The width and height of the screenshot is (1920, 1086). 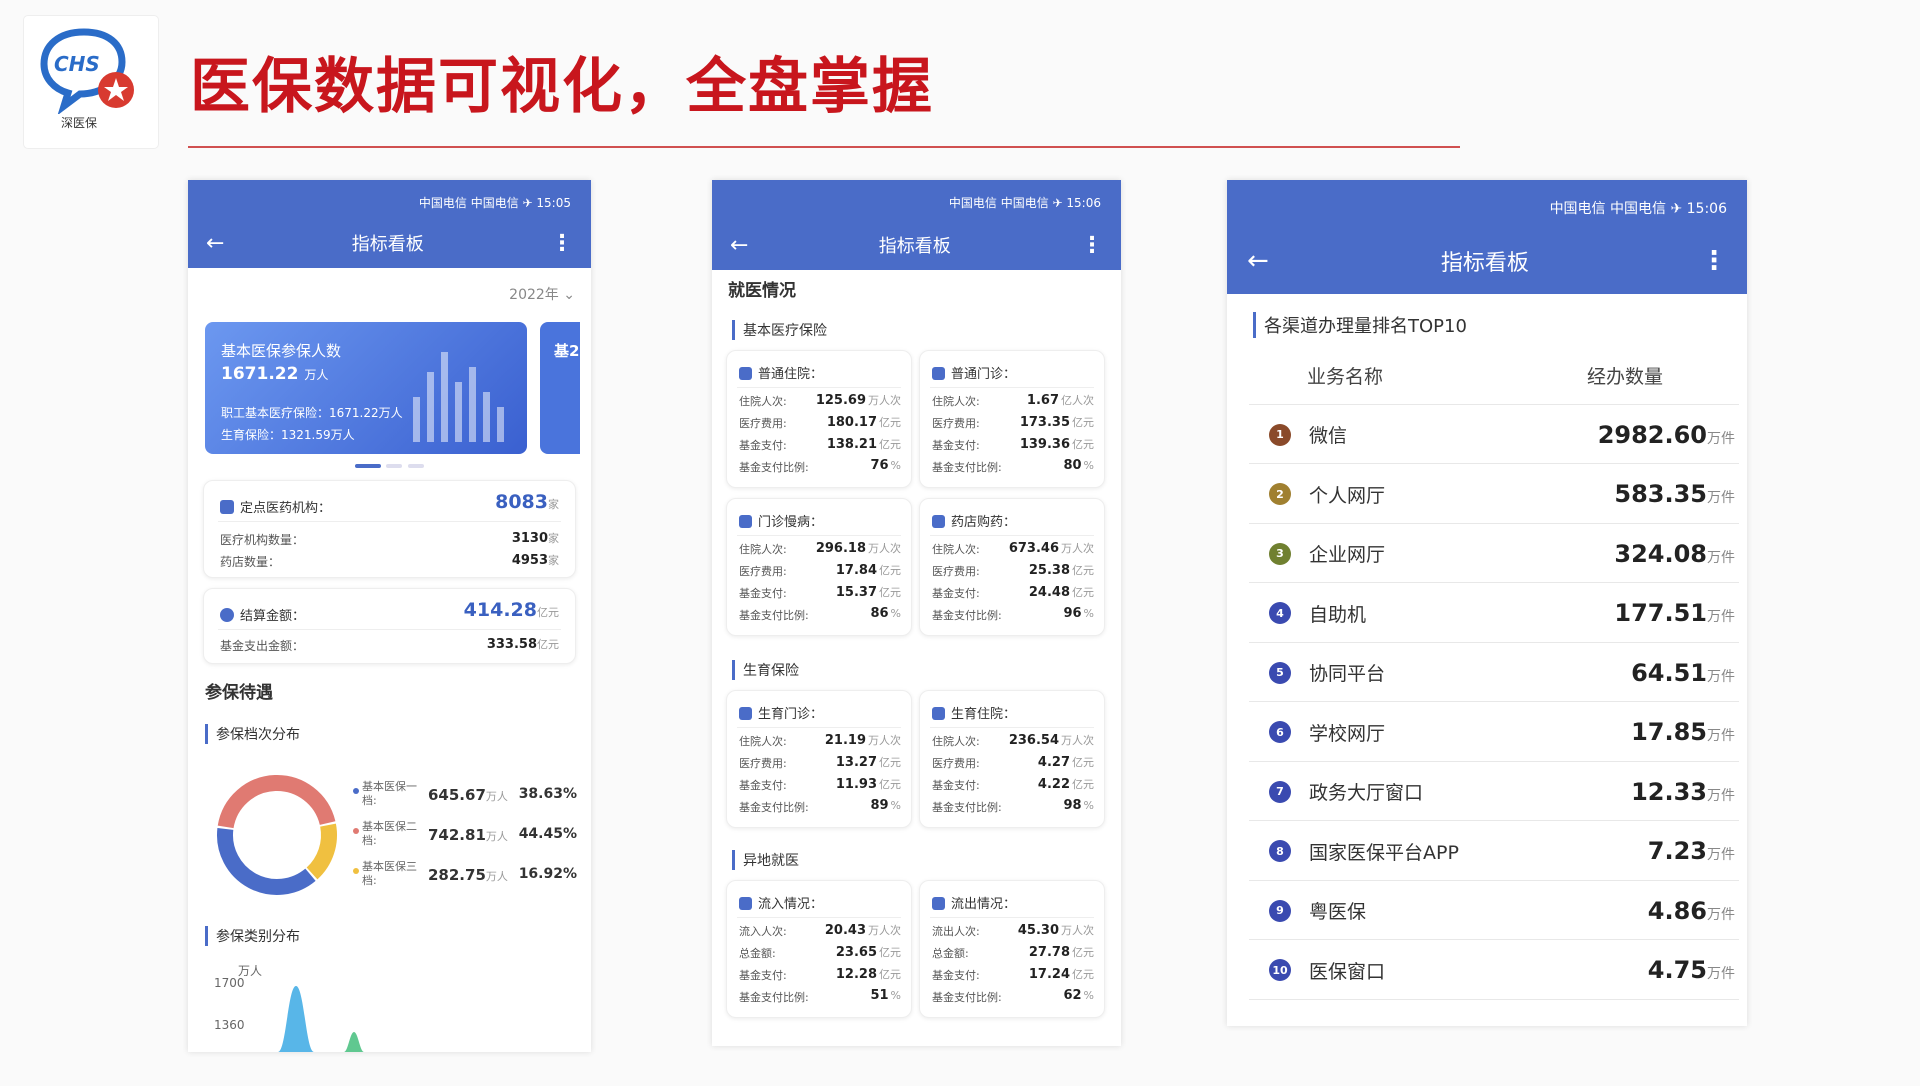 What do you see at coordinates (1494, 971) in the screenshot?
I see `ranking-row: 10 医保窗口 4.75万件` at bounding box center [1494, 971].